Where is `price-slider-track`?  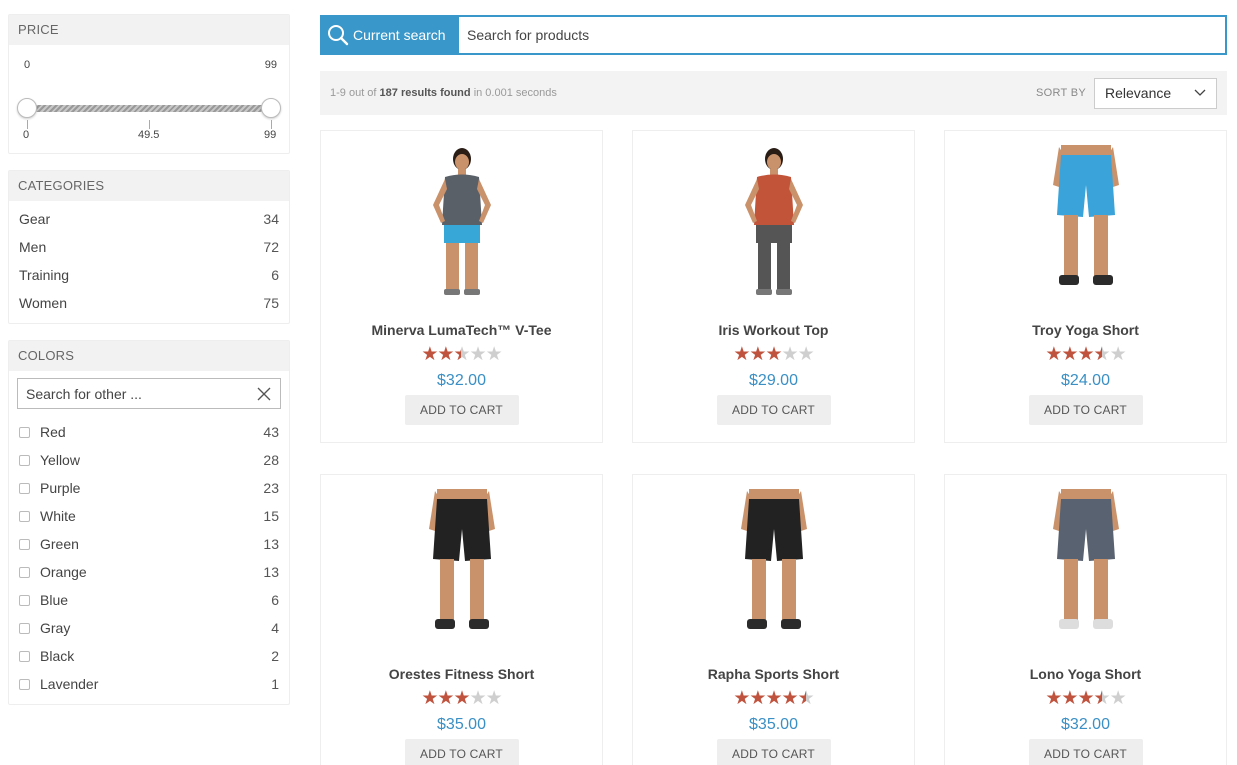 price-slider-track is located at coordinates (149, 108).